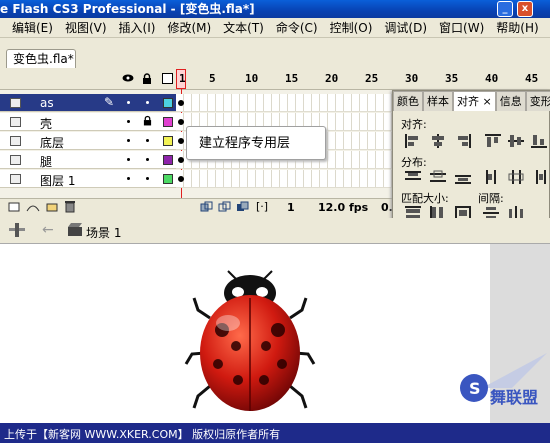  Describe the element at coordinates (243, 27) in the screenshot. I see `menu-text: 文本(T)` at that location.